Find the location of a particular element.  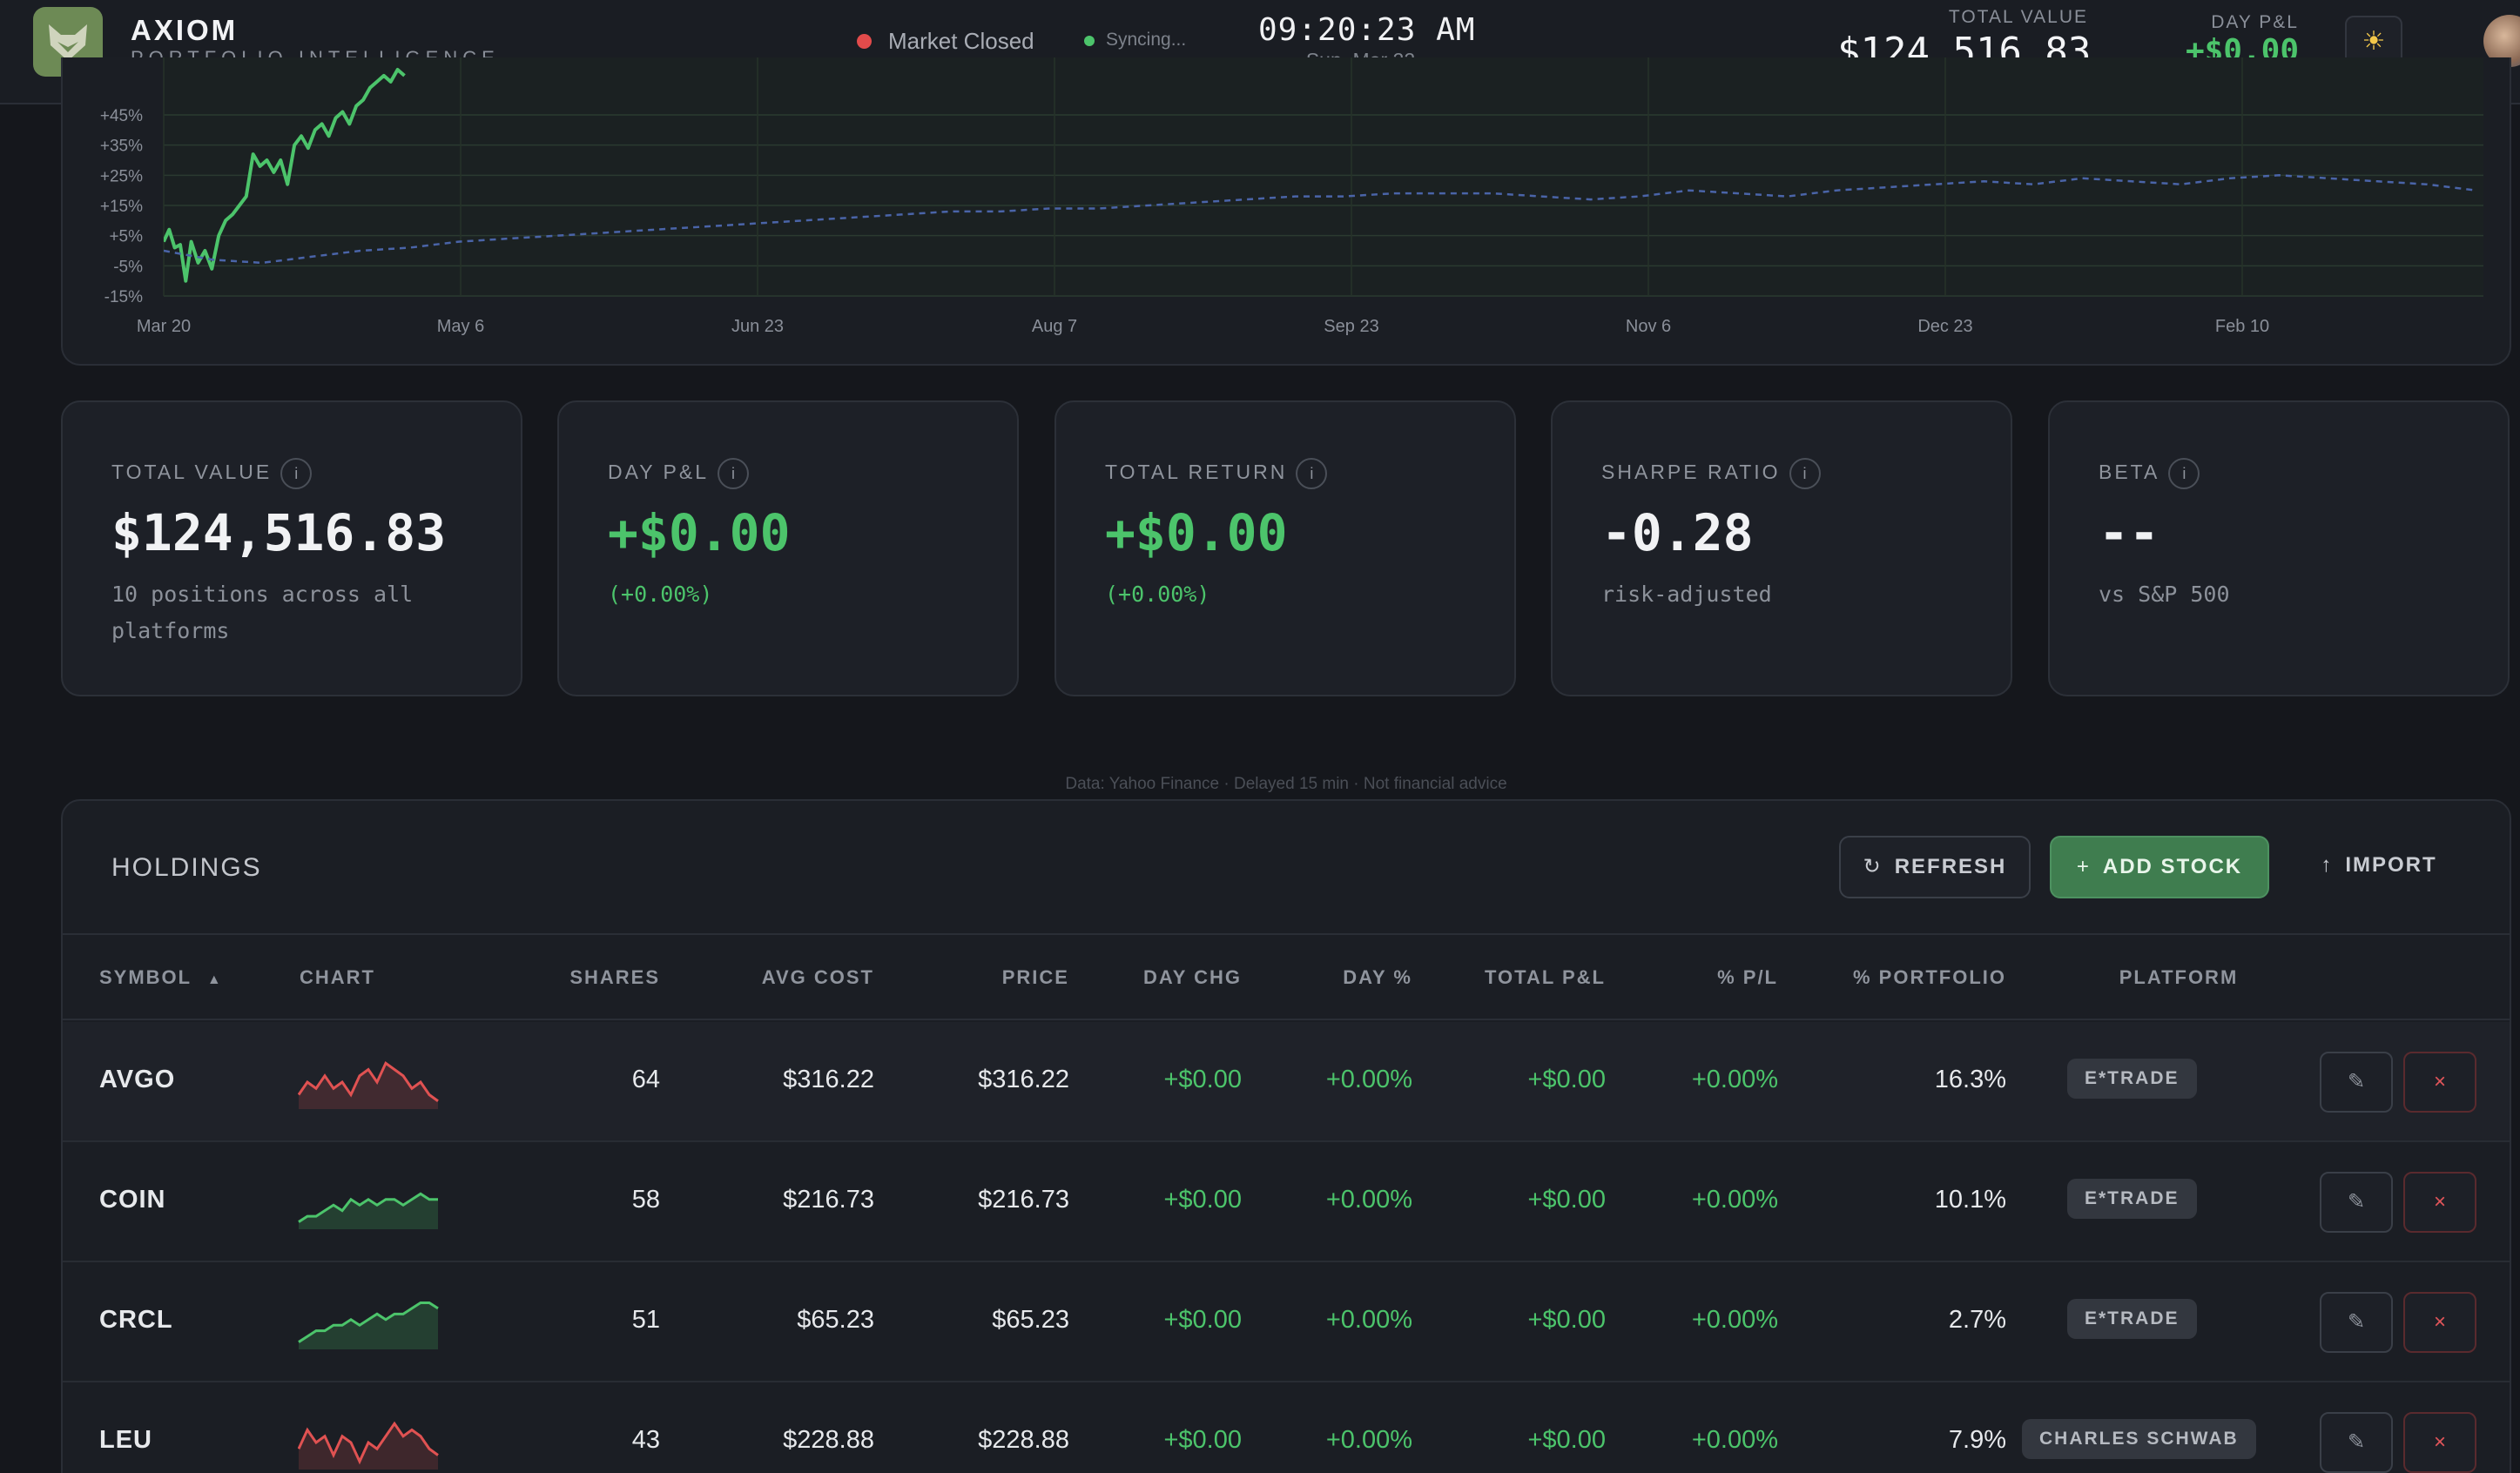

upload-arrow-icon: ↑ is located at coordinates (2327, 865).